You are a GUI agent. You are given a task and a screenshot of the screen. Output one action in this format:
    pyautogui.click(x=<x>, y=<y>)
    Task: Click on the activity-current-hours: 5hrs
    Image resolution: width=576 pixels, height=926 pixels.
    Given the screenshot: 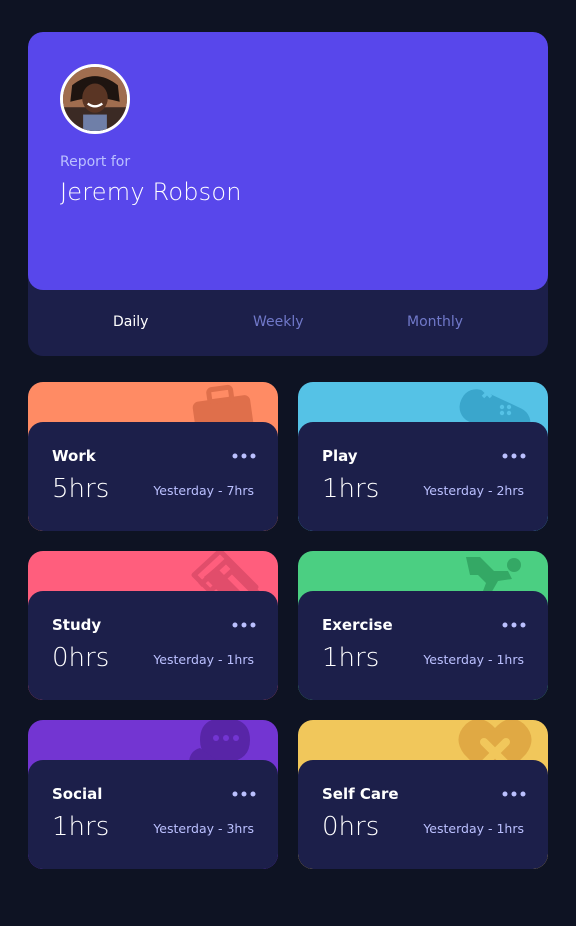 What is the action you would take?
    pyautogui.click(x=81, y=489)
    